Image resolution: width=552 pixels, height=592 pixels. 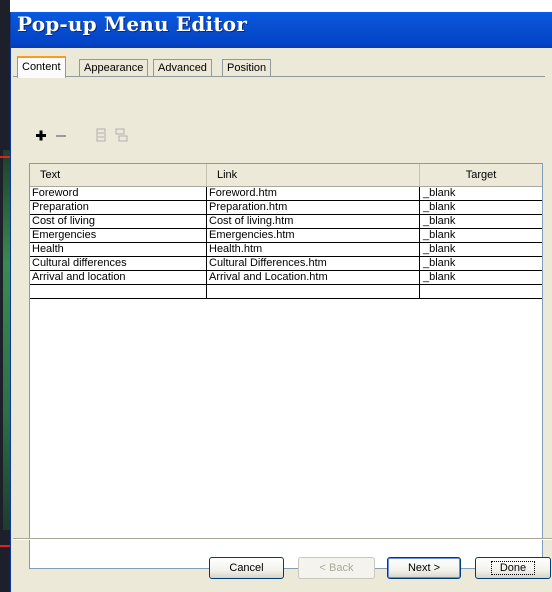 I want to click on cell-link: Preparation.htm, so click(x=313, y=207).